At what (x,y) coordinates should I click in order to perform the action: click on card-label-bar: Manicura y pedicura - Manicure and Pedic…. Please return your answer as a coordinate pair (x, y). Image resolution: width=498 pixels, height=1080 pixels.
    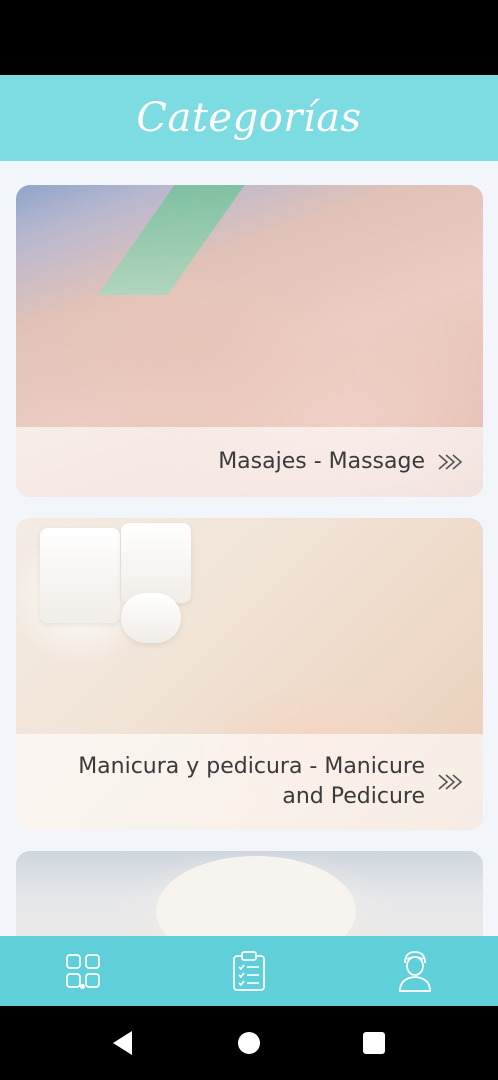
    Looking at the image, I should click on (249, 782).